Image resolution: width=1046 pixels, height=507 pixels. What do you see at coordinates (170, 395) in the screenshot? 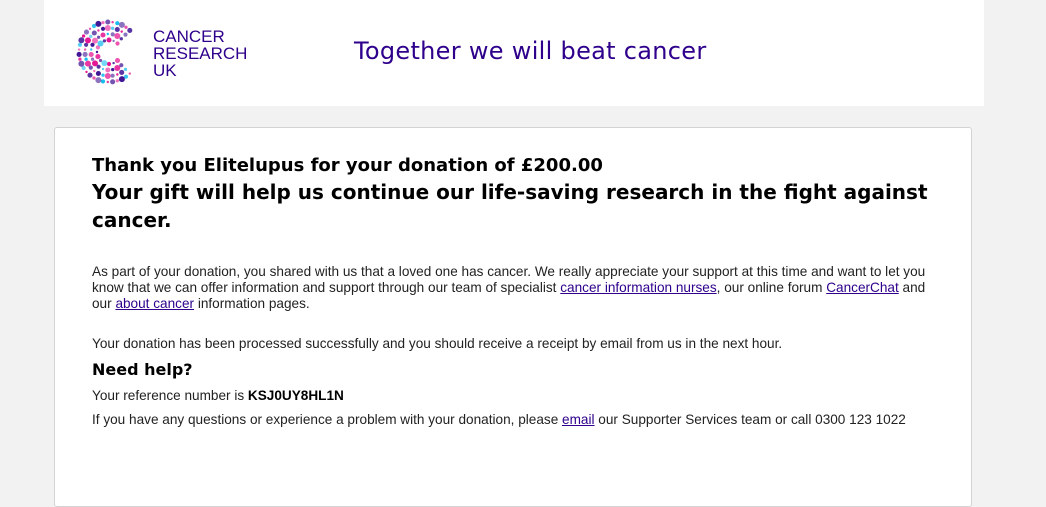
I see `reference-label: Your reference number is` at bounding box center [170, 395].